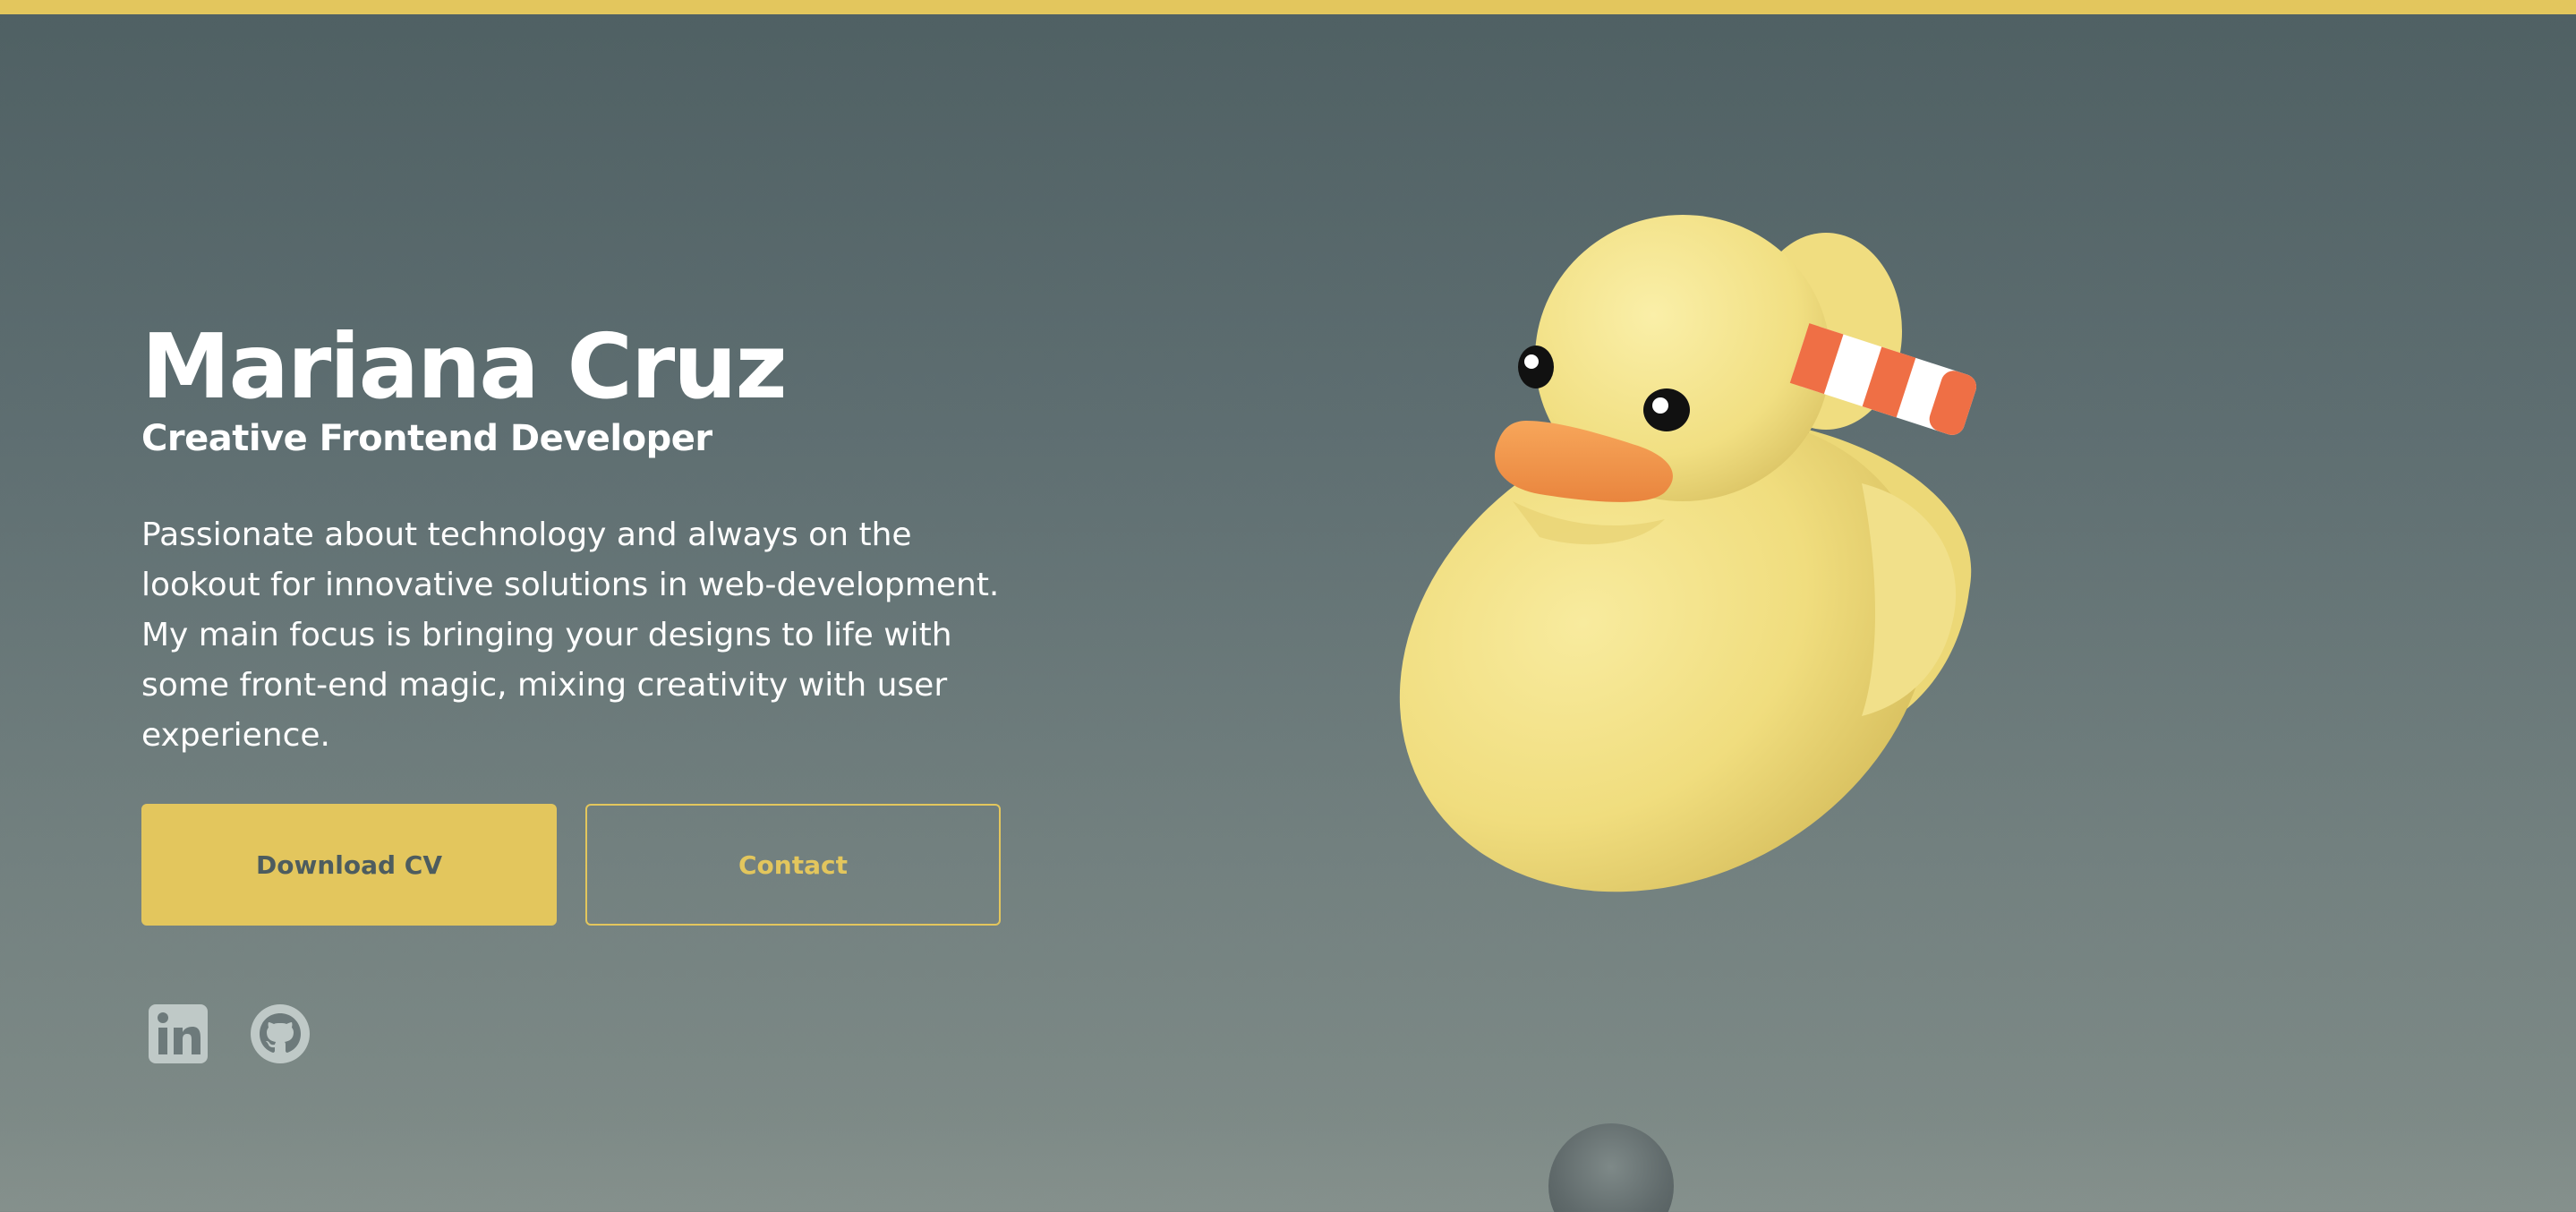 The width and height of the screenshot is (2576, 1212). Describe the element at coordinates (1688, 553) in the screenshot. I see `rubber-duck-icon` at that location.